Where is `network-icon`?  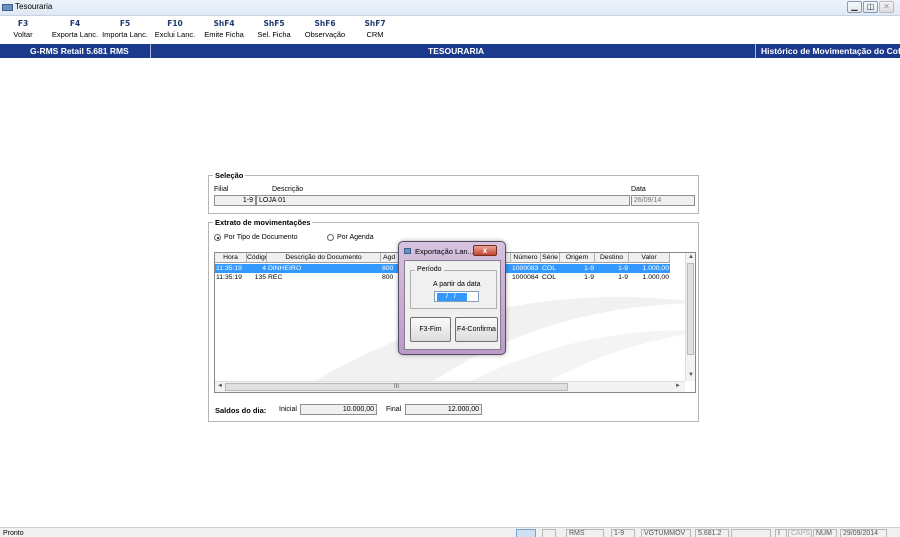
network-icon is located at coordinates (526, 533).